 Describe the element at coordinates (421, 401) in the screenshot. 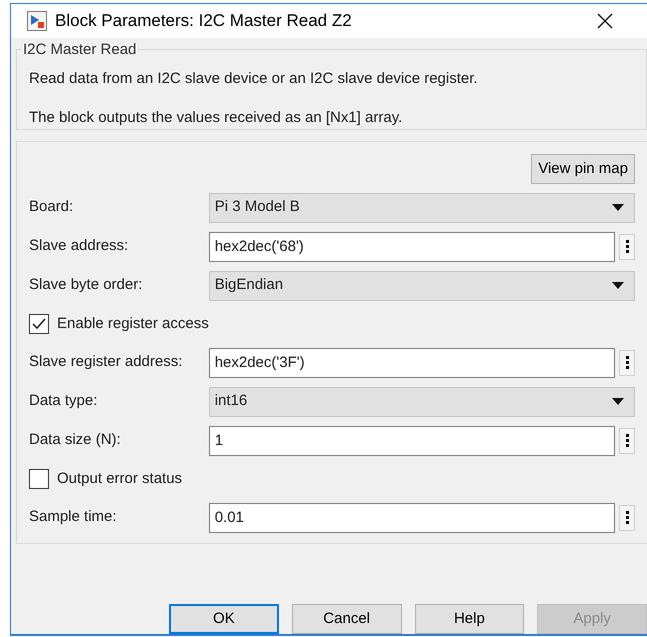

I see `dropdown: int16` at that location.